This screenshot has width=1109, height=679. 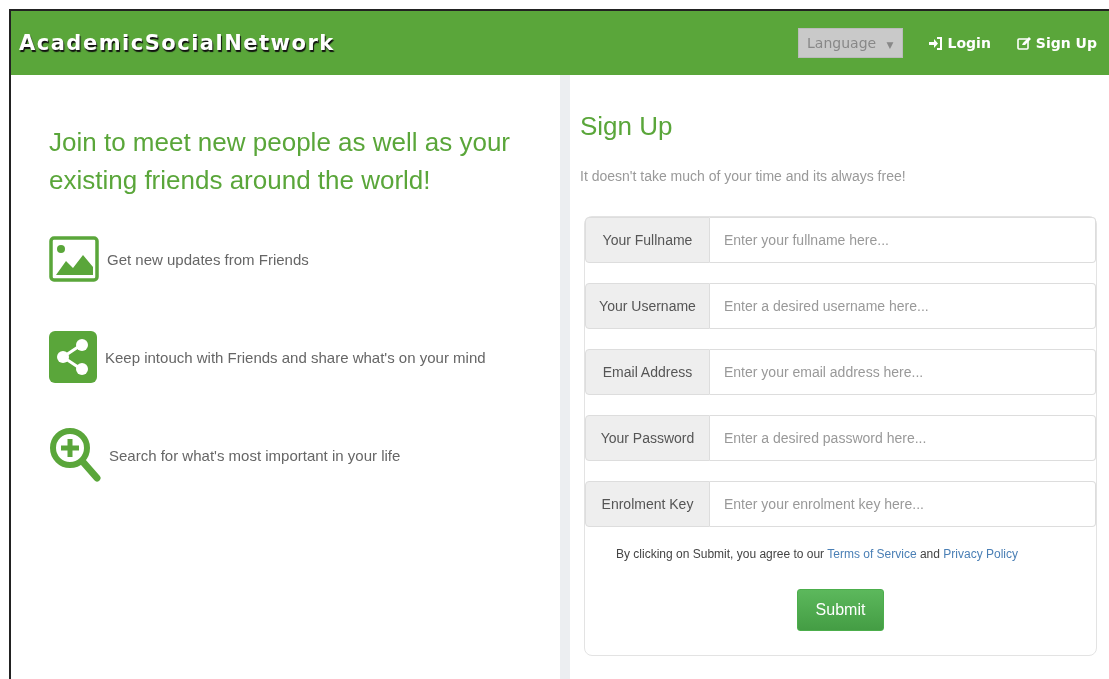 What do you see at coordinates (872, 554) in the screenshot?
I see `terms-link: Terms of Service` at bounding box center [872, 554].